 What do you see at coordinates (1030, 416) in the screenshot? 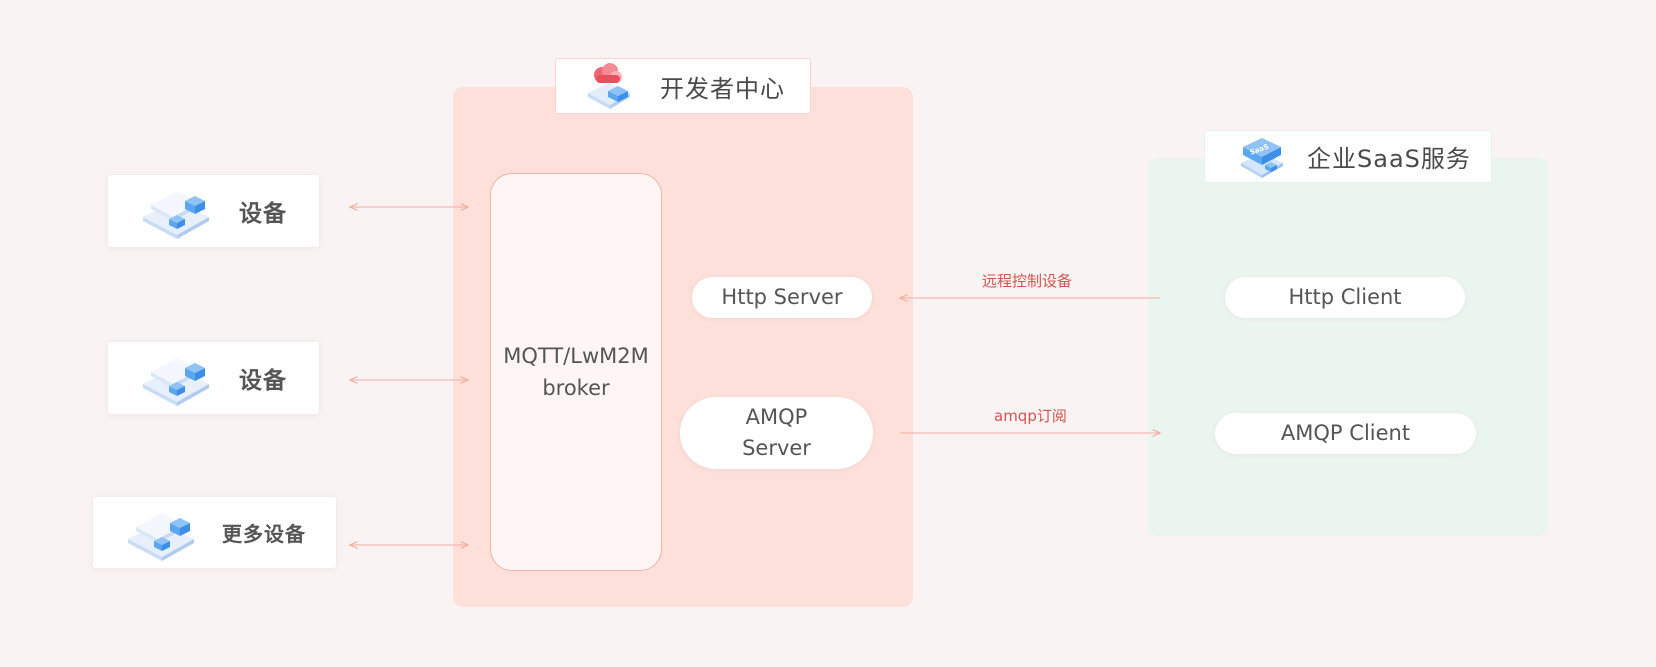
I see `amqp-subscribe-label: amqp订阅` at bounding box center [1030, 416].